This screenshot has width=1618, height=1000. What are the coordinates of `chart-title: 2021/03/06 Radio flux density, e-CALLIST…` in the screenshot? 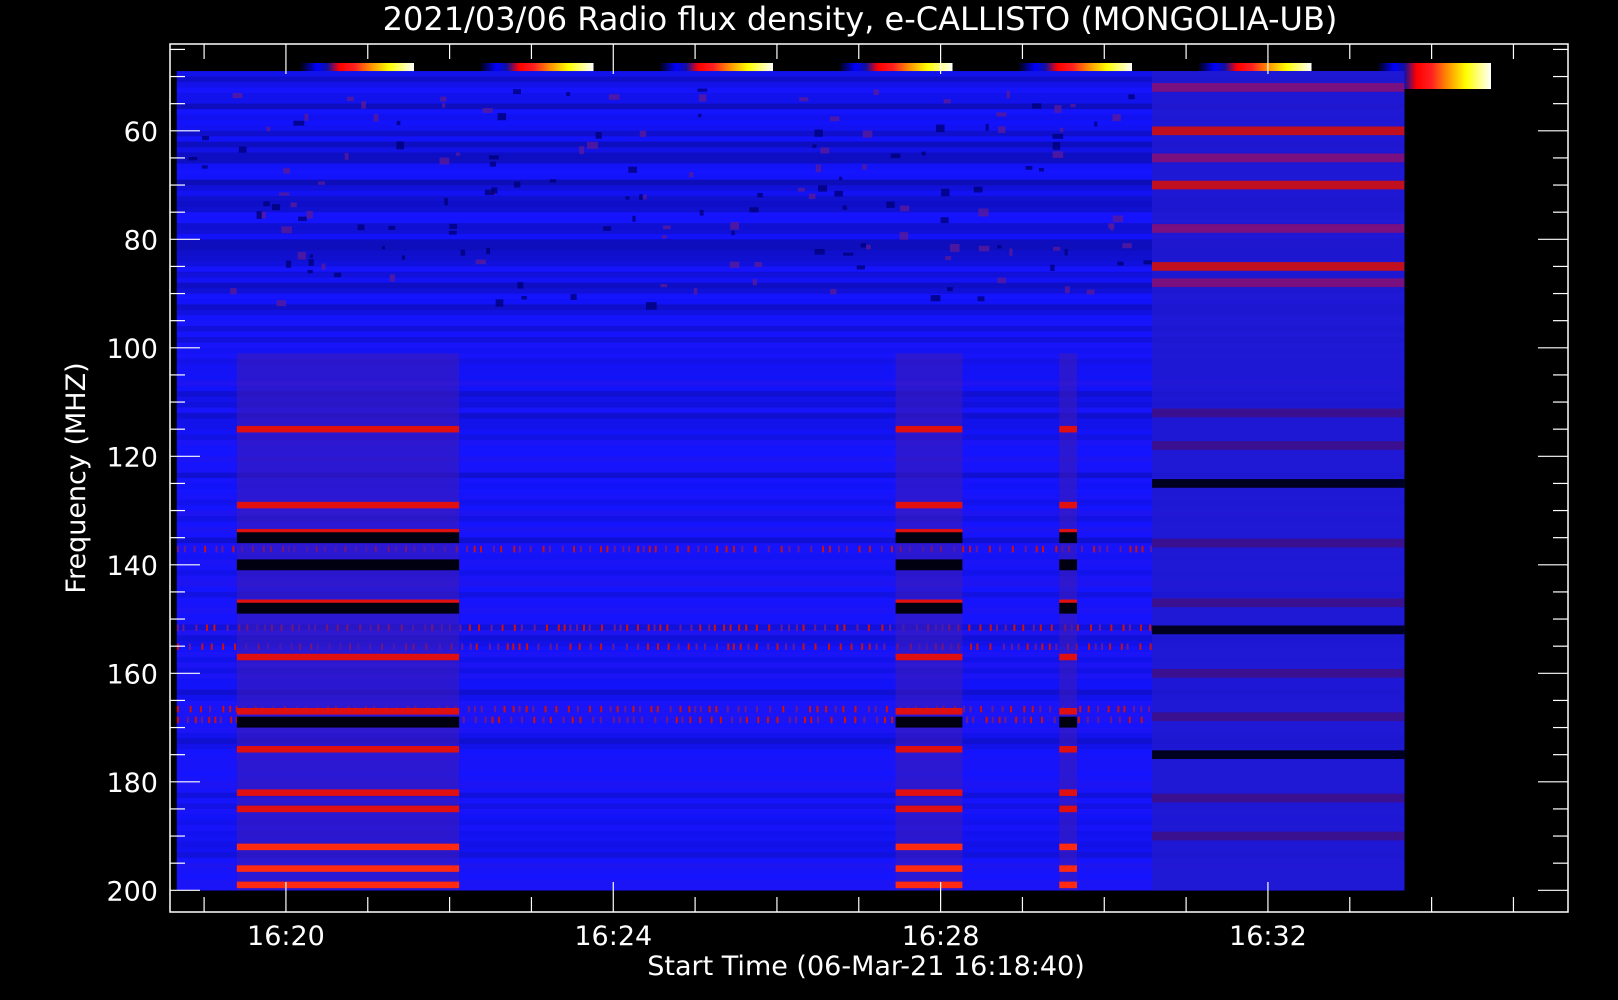 It's located at (860, 19).